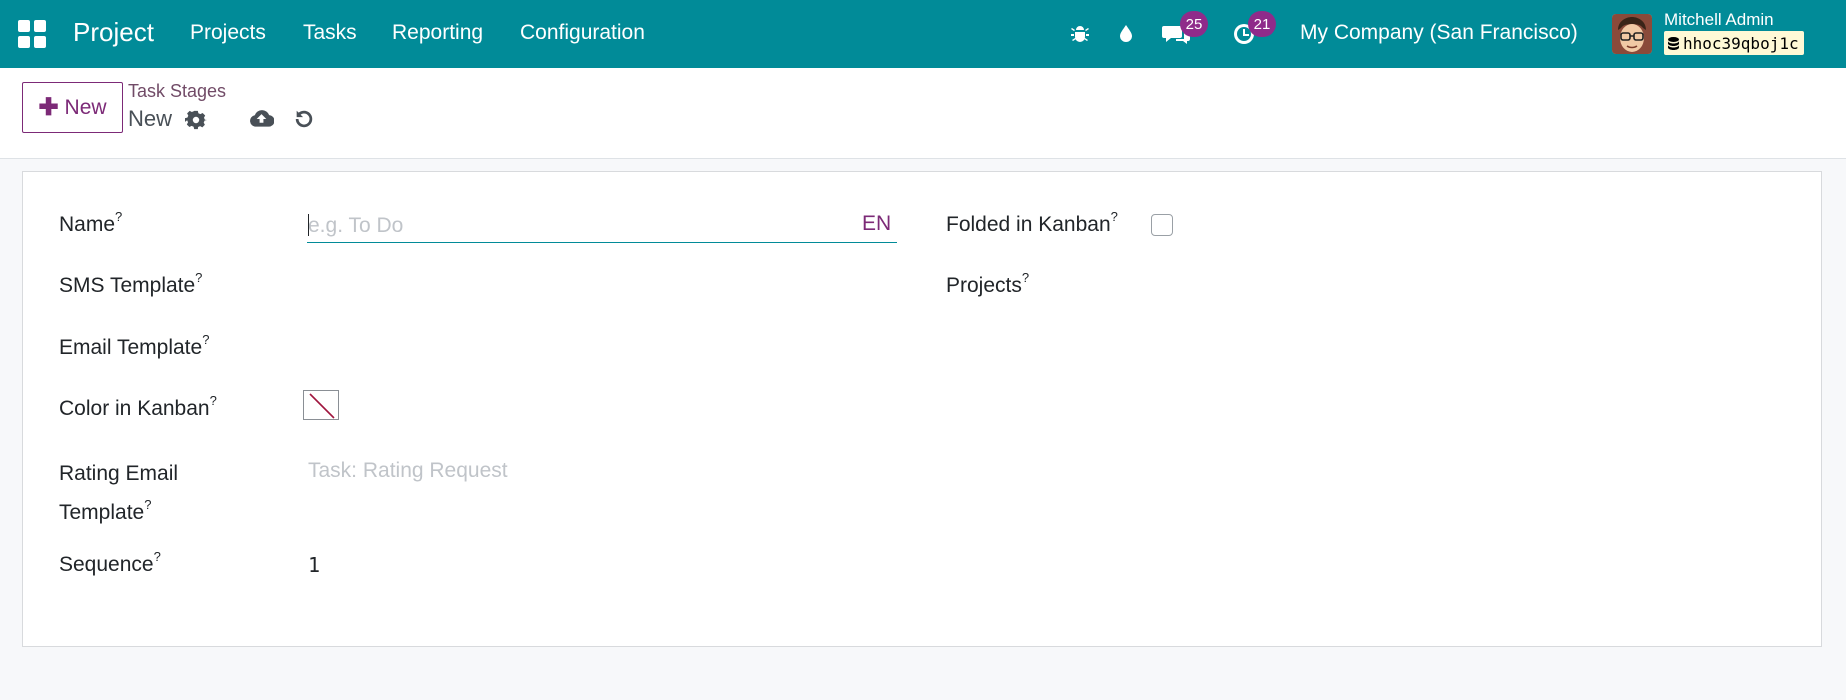  I want to click on name-input, so click(602, 226).